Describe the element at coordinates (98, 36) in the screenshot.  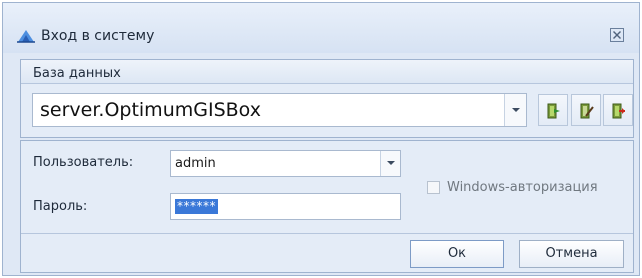
I see `dialog-title: Вход в систему` at that location.